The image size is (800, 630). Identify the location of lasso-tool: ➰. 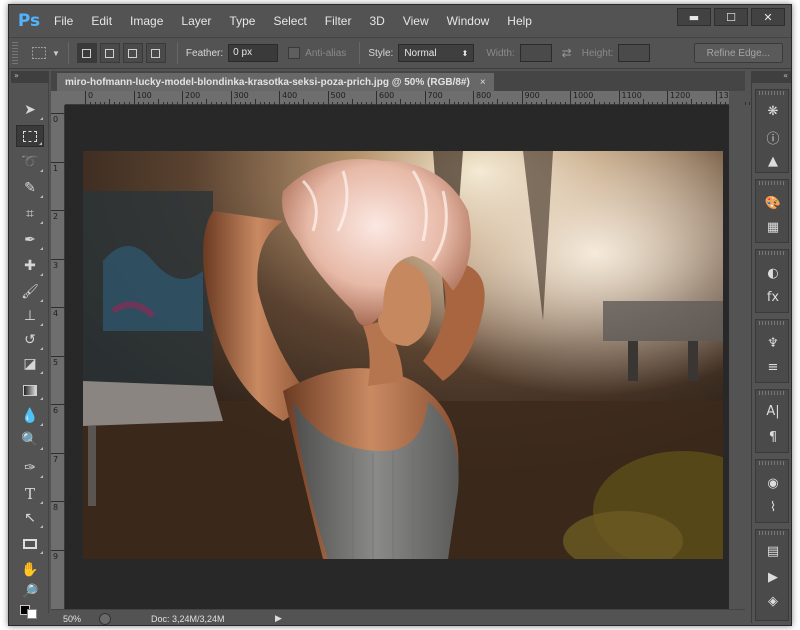
(30, 162).